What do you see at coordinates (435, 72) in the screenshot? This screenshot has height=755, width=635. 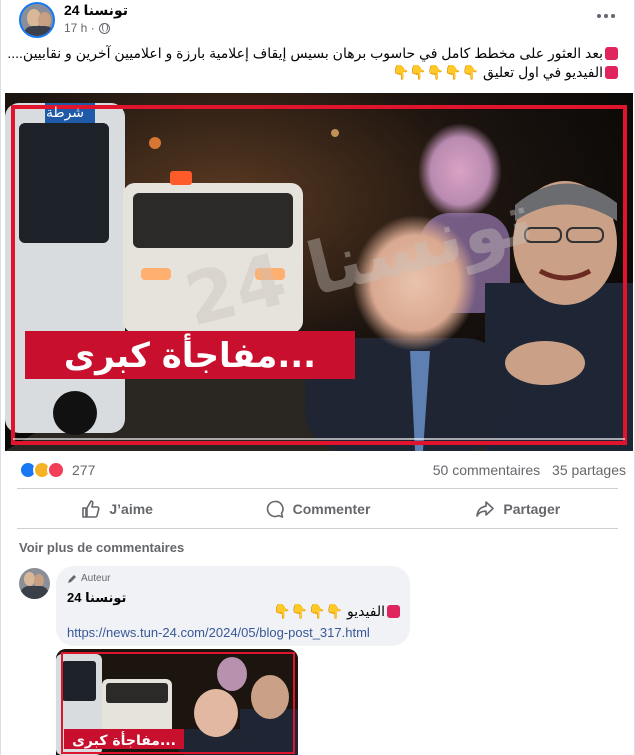 I see `pointing-down-emojis: 👇👇👇👇👇` at bounding box center [435, 72].